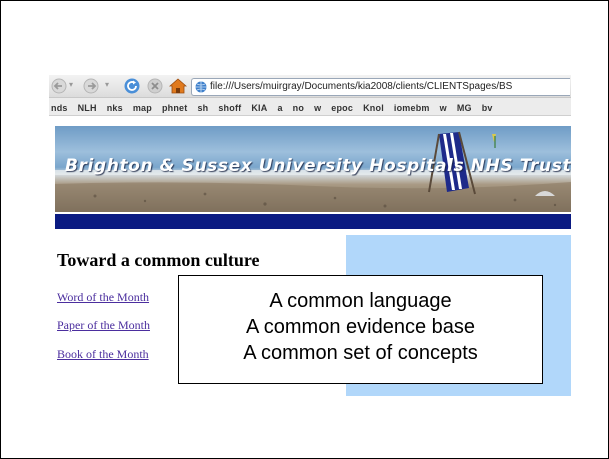 This screenshot has width=609, height=459. I want to click on callout-line: A common language, so click(360, 301).